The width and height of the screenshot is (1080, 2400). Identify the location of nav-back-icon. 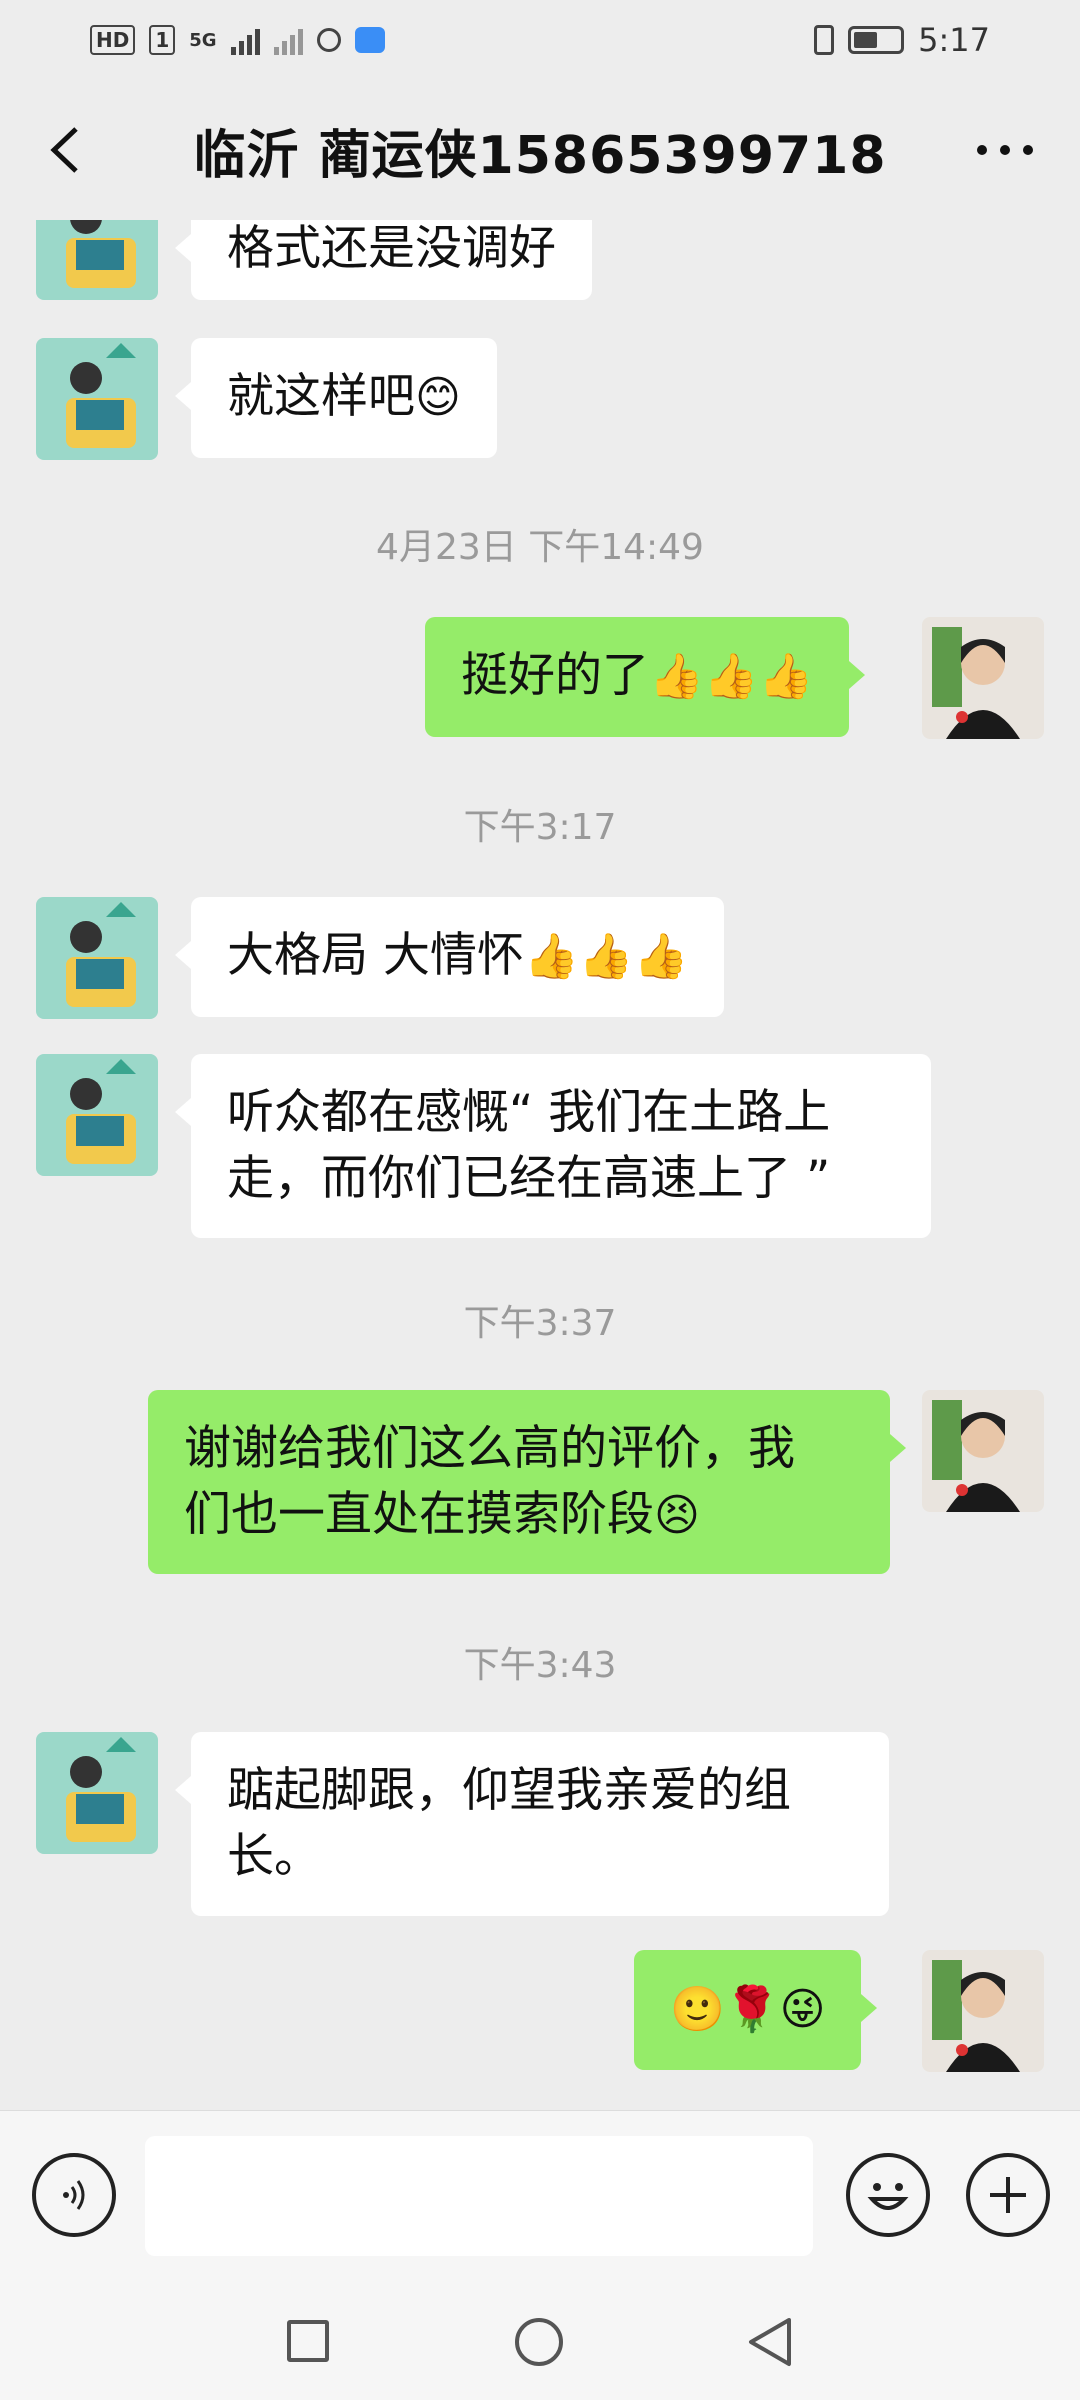
(770, 2342).